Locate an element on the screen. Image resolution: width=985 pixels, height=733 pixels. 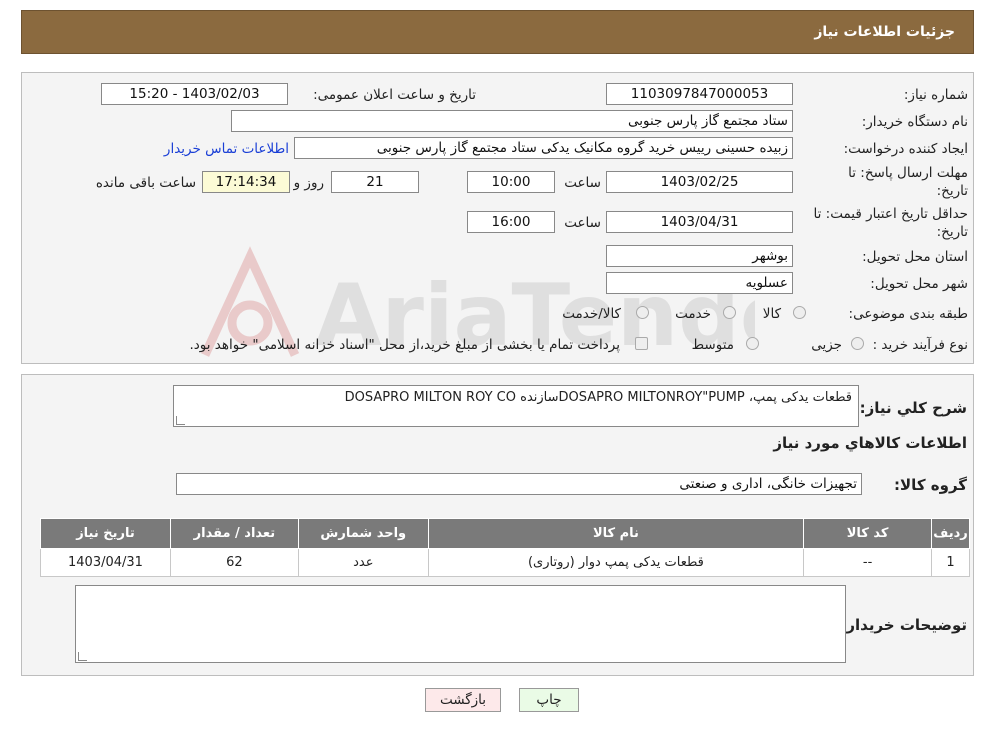
city-field: عسلویه is located at coordinates (699, 283).